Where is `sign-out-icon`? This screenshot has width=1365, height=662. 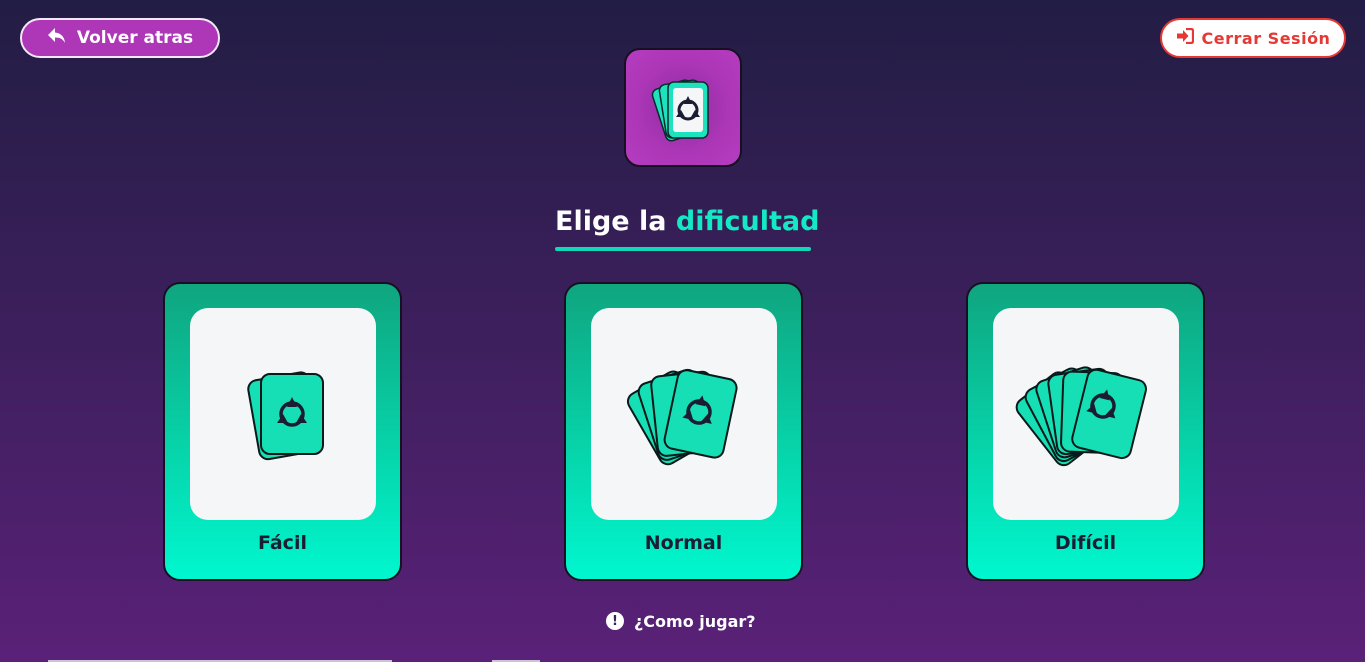
sign-out-icon is located at coordinates (1185, 37).